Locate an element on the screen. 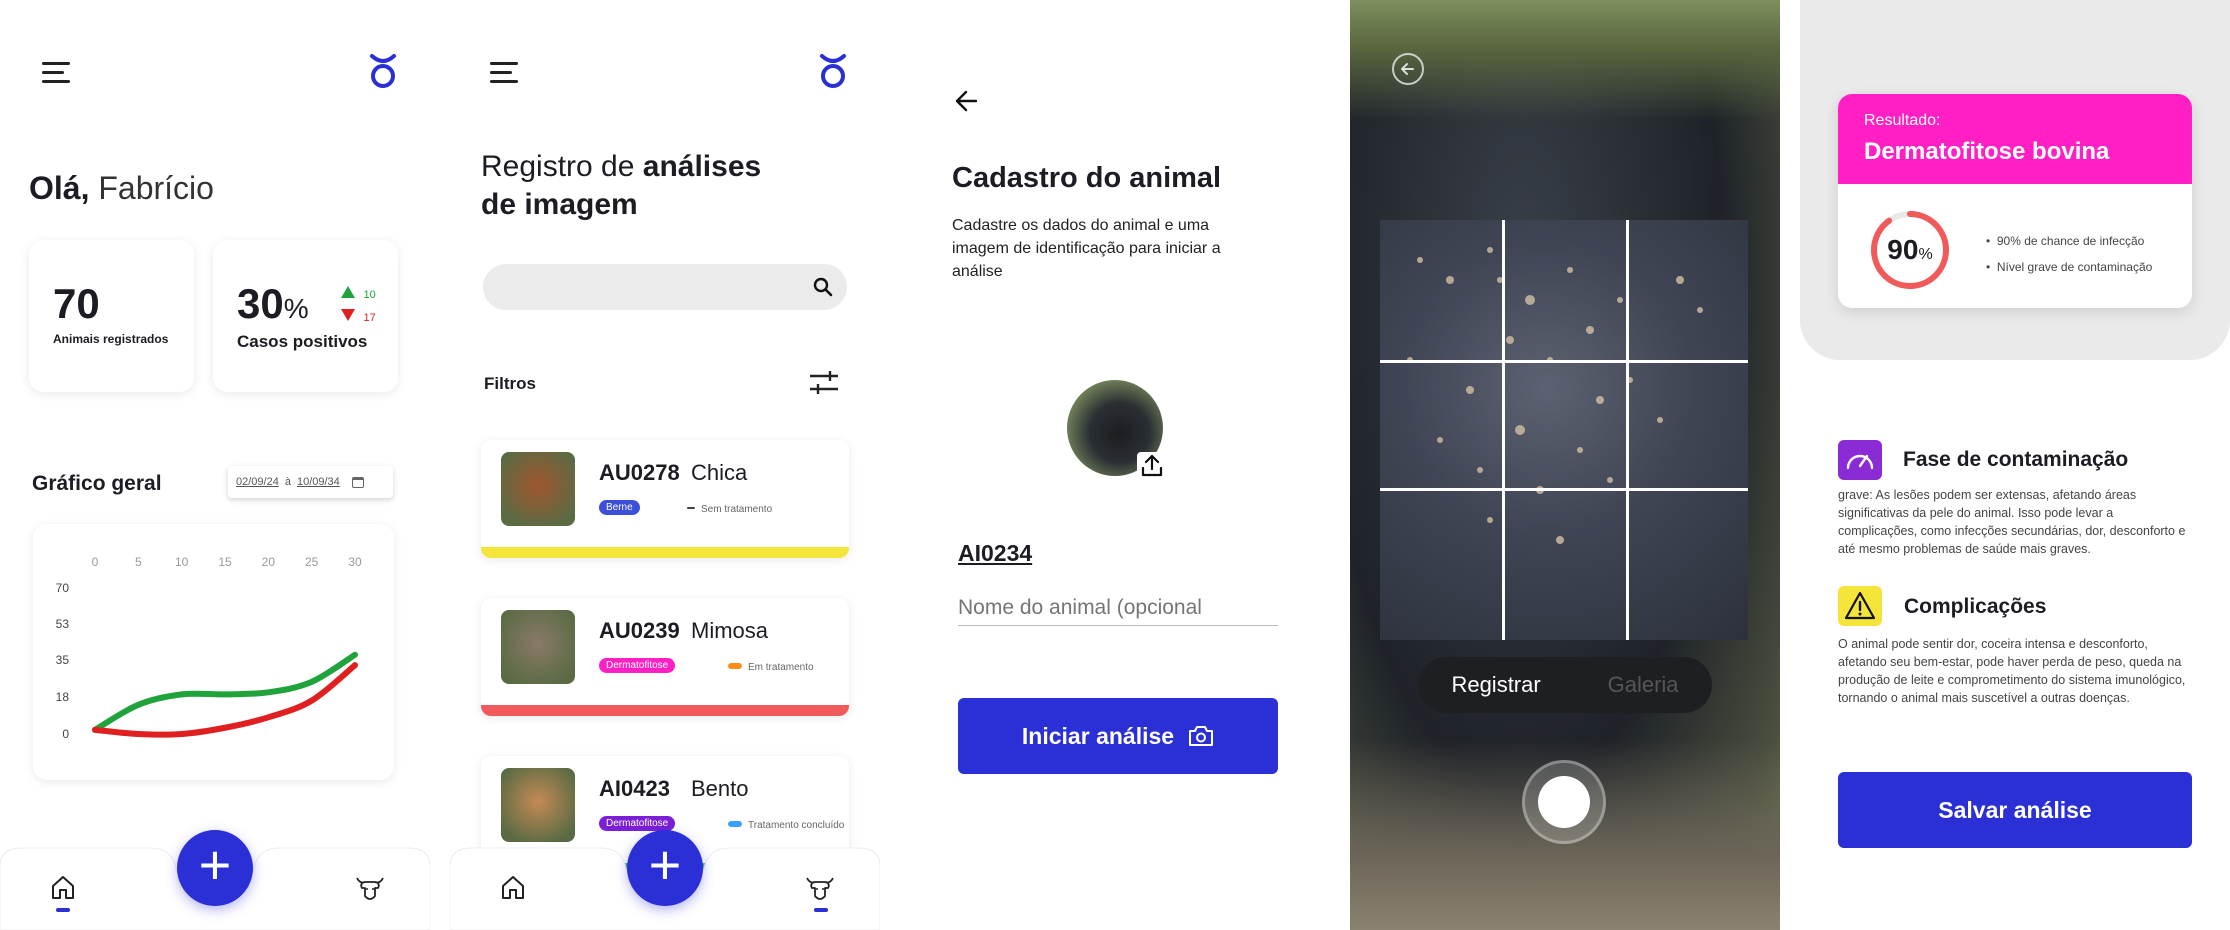  start-analysis-label: Iniciar análise is located at coordinates (1098, 735).